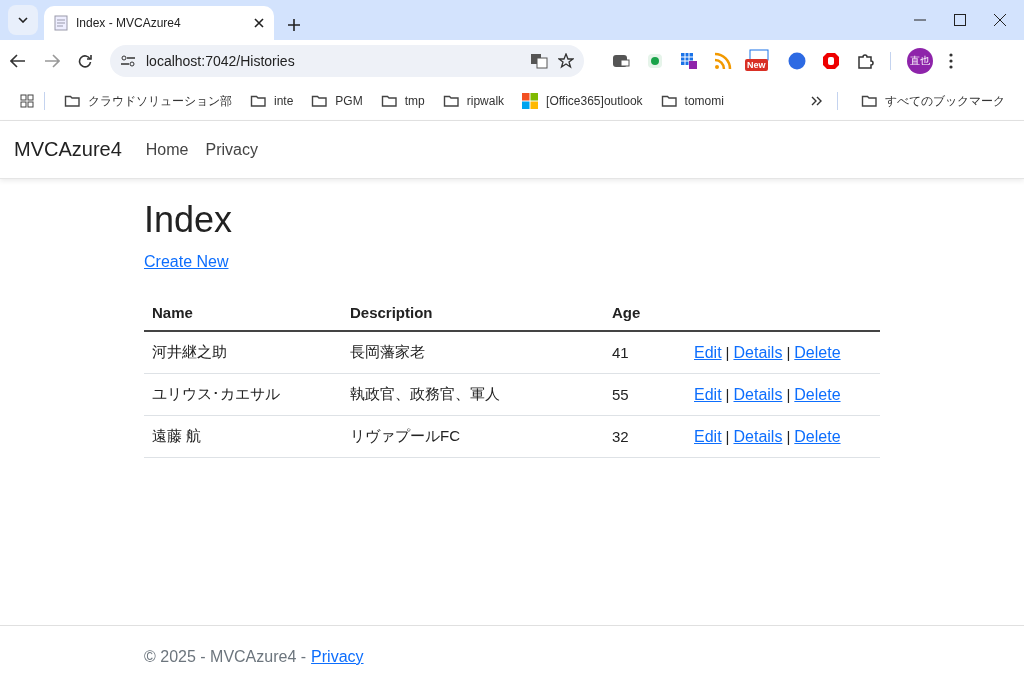  Describe the element at coordinates (128, 61) in the screenshot. I see `site-settings-icon` at that location.